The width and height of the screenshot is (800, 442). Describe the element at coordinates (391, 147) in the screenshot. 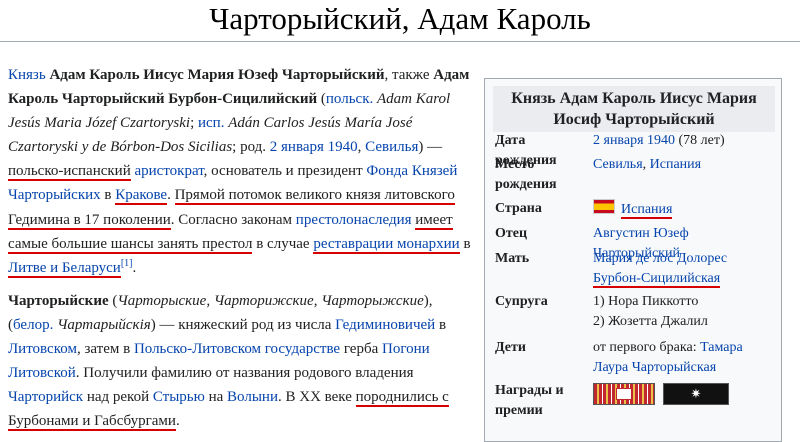

I see `link-seville: Севилья` at that location.